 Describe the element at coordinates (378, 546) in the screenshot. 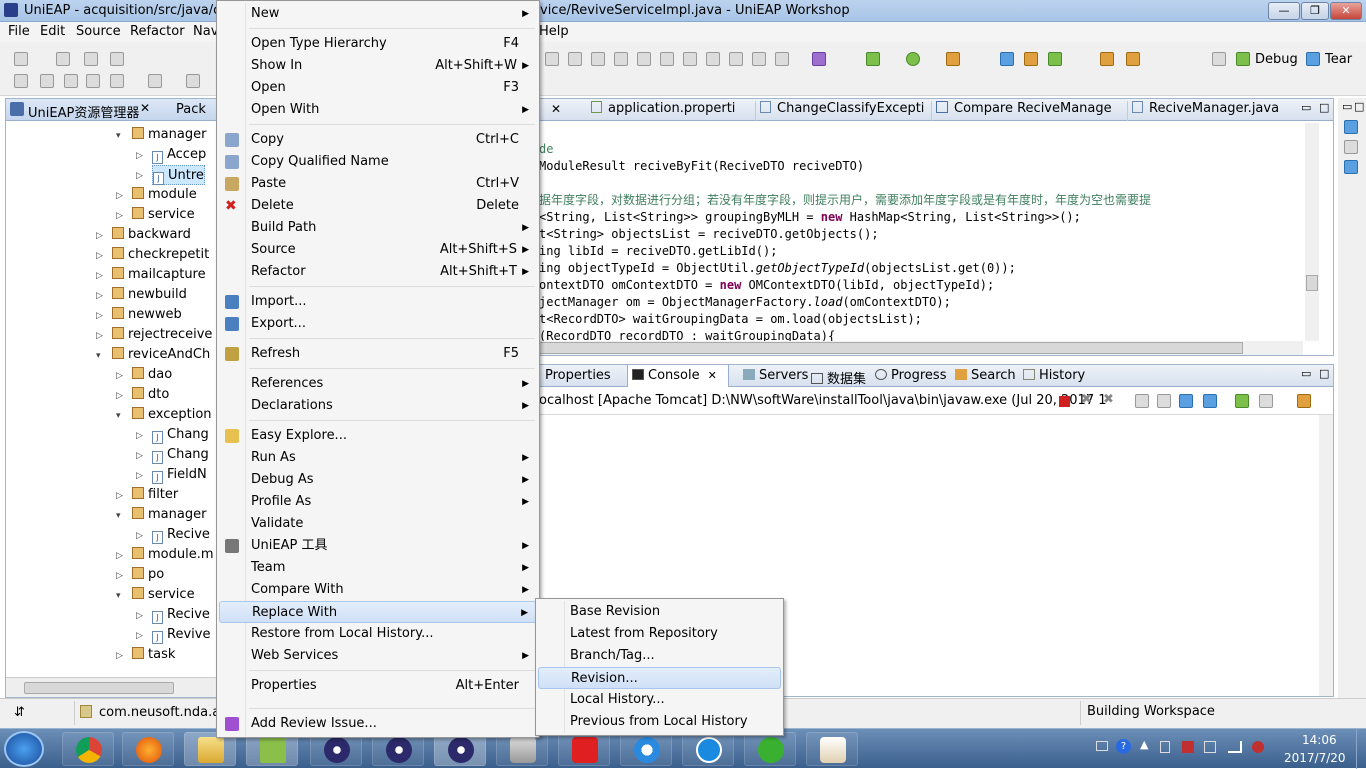

I see `menu-item-unieap: UniEAP 工具 ▶` at that location.